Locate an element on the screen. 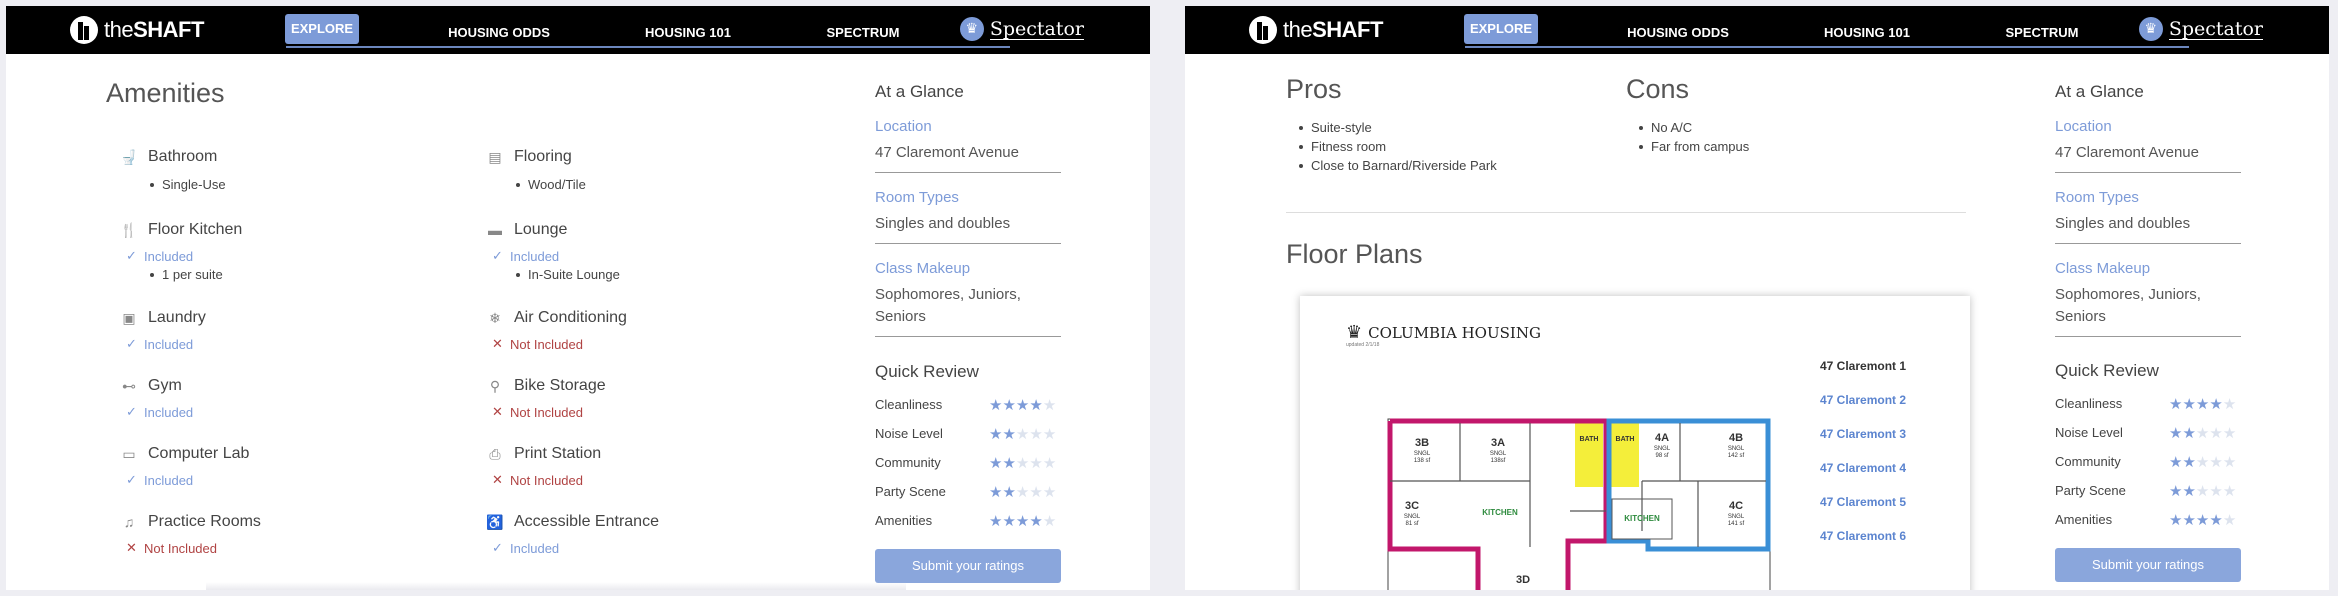 The image size is (2338, 596). floor-link: 47 Claremont 3 is located at coordinates (1863, 443).